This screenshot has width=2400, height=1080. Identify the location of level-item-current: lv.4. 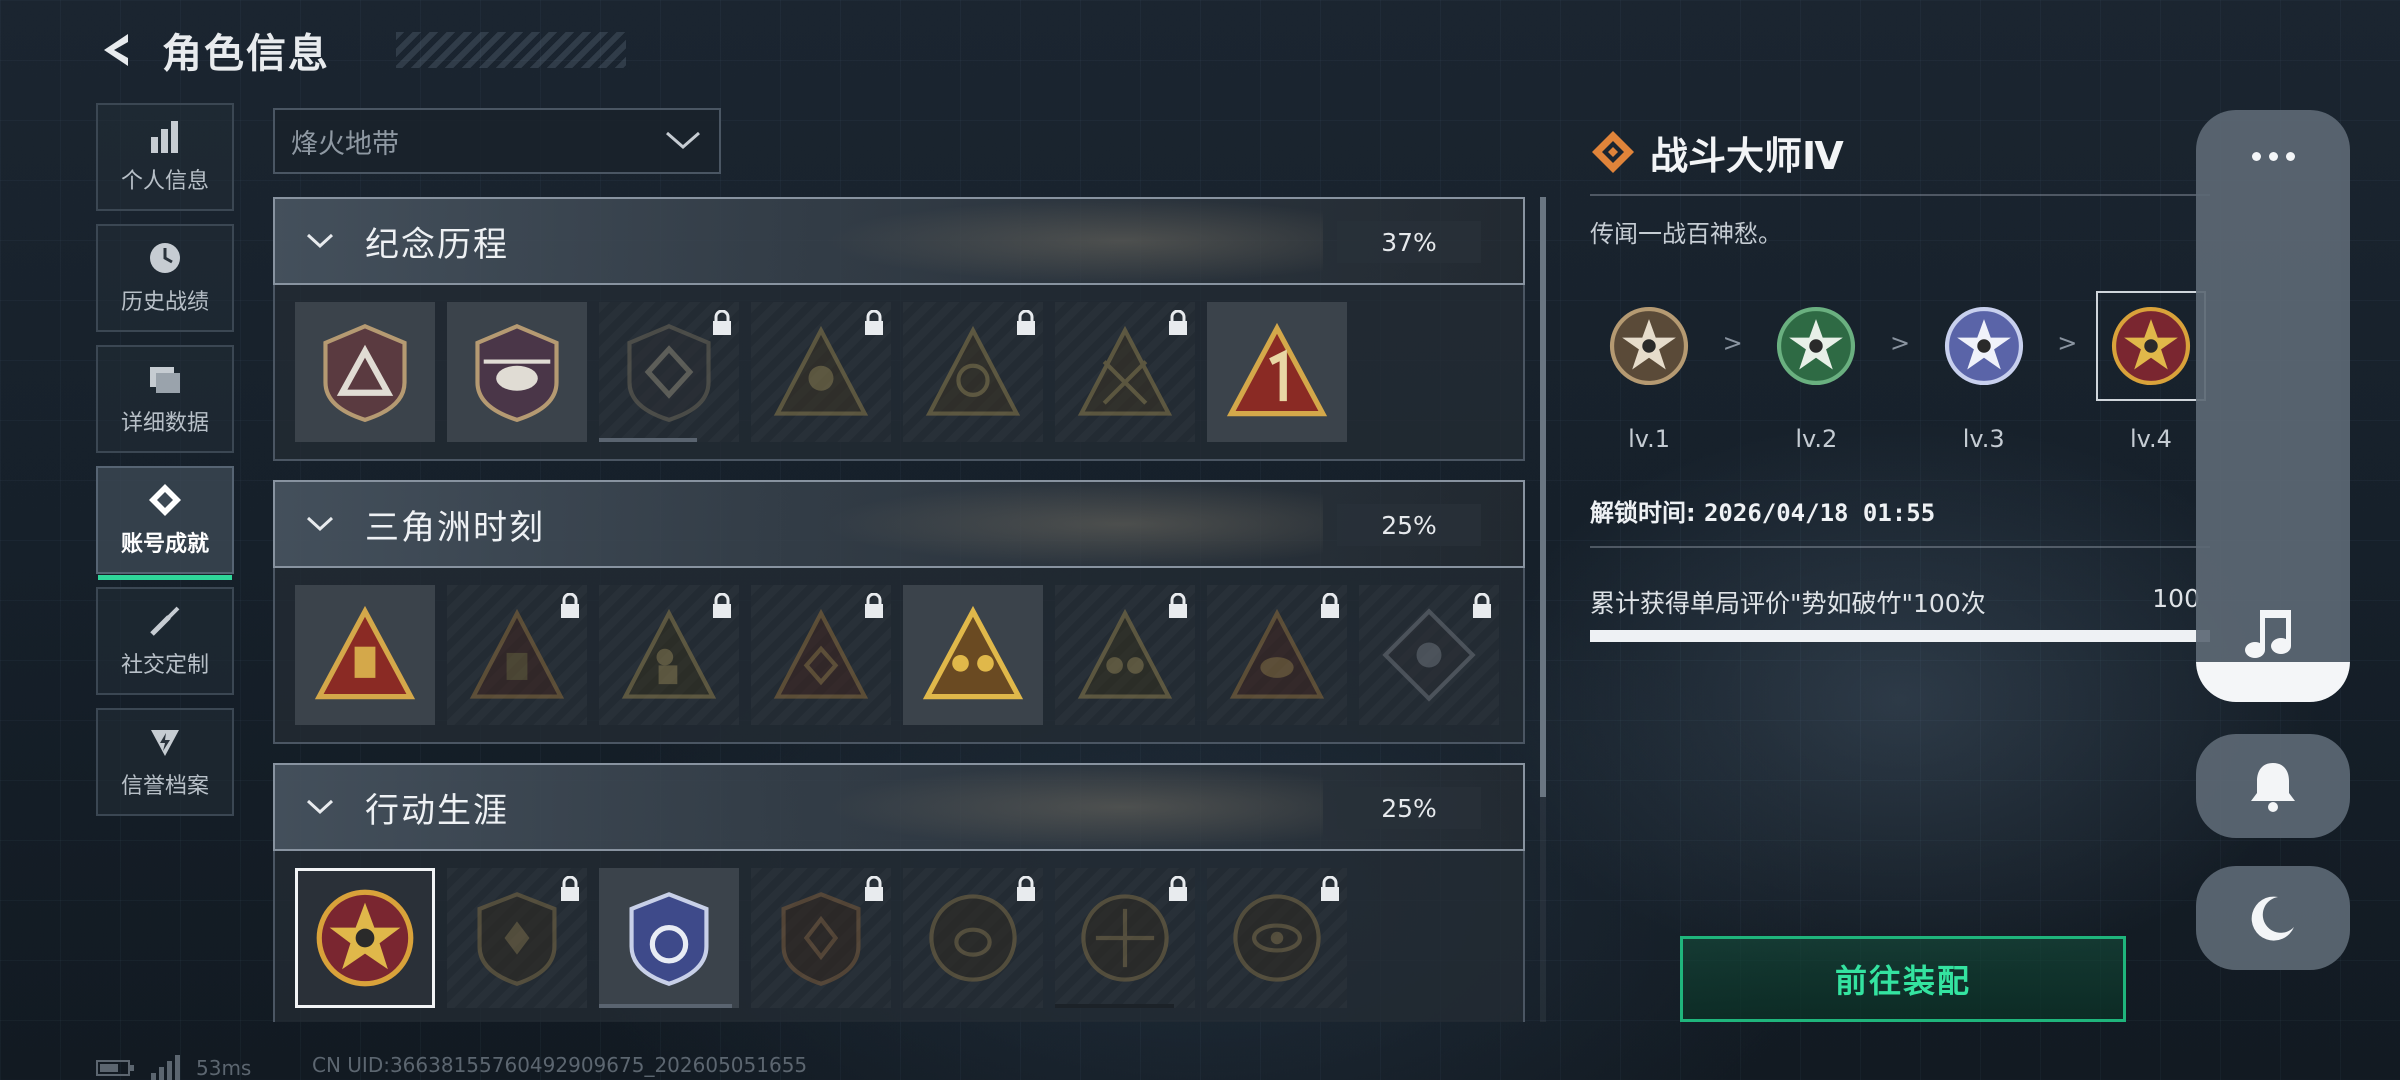
(2151, 372).